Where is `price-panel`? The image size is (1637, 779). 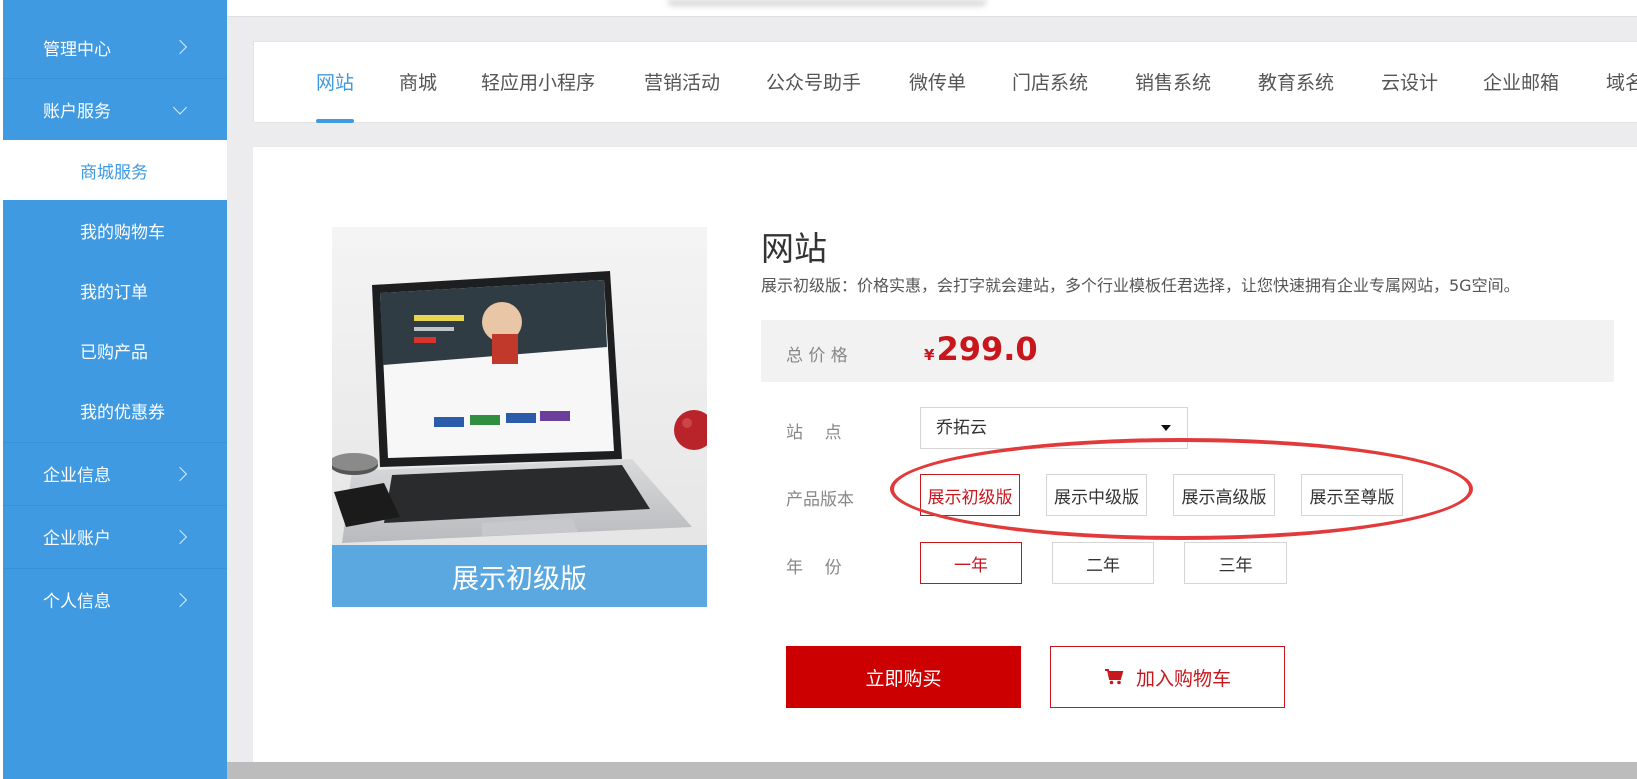 price-panel is located at coordinates (1187, 351).